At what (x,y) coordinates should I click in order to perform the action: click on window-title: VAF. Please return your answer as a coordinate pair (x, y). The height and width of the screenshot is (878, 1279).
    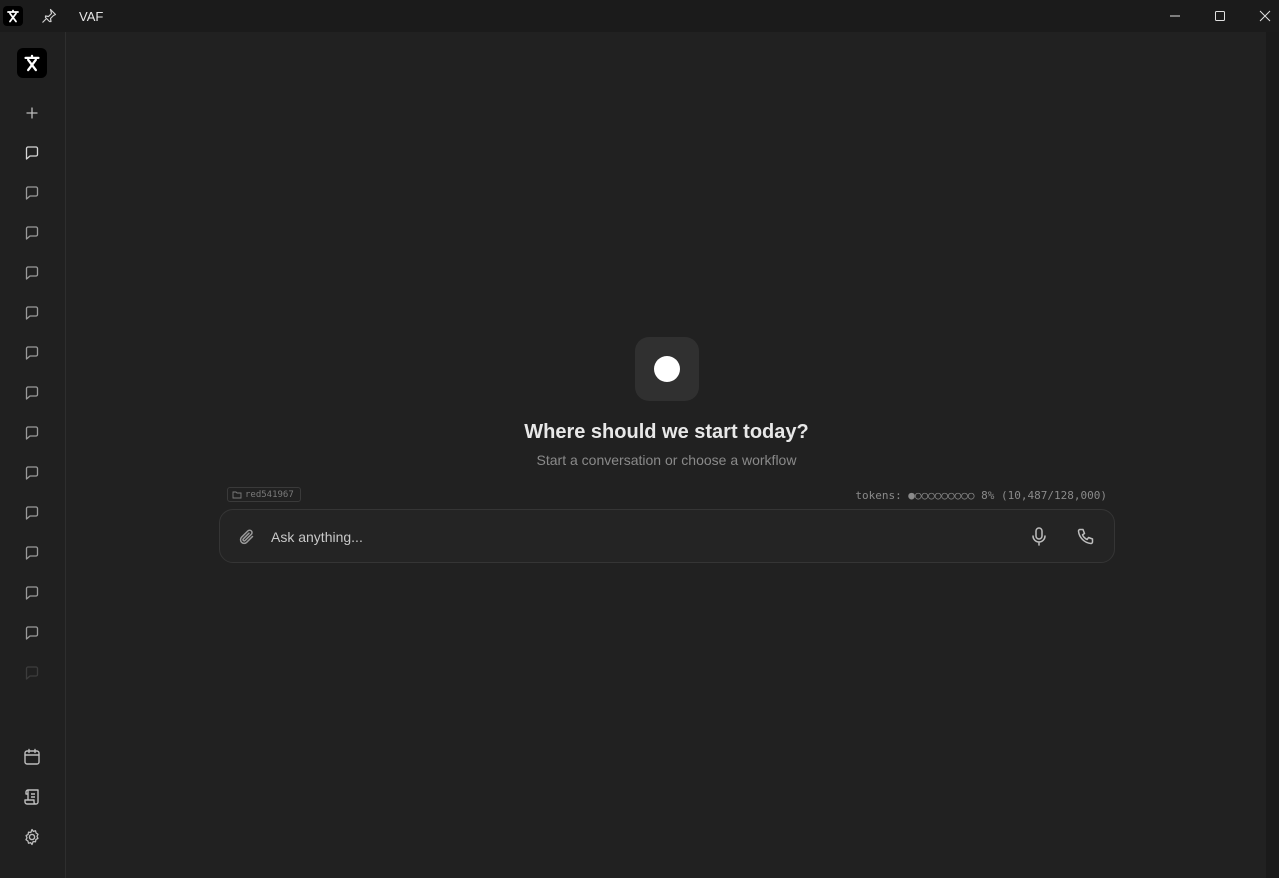
    Looking at the image, I should click on (91, 16).